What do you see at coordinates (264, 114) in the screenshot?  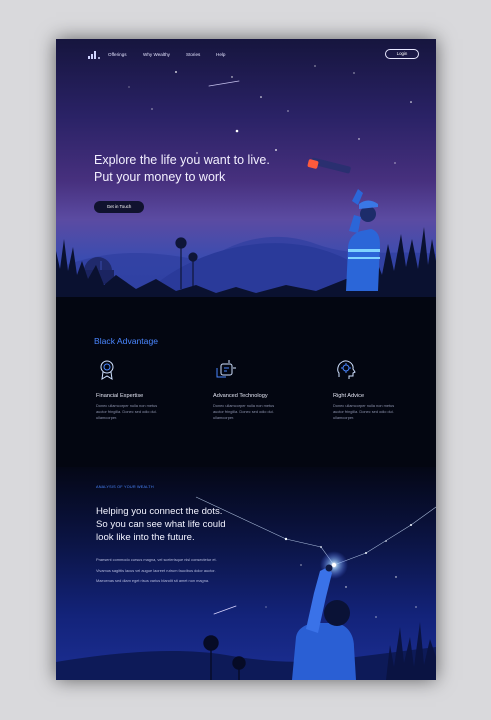 I see `hero-stars` at bounding box center [264, 114].